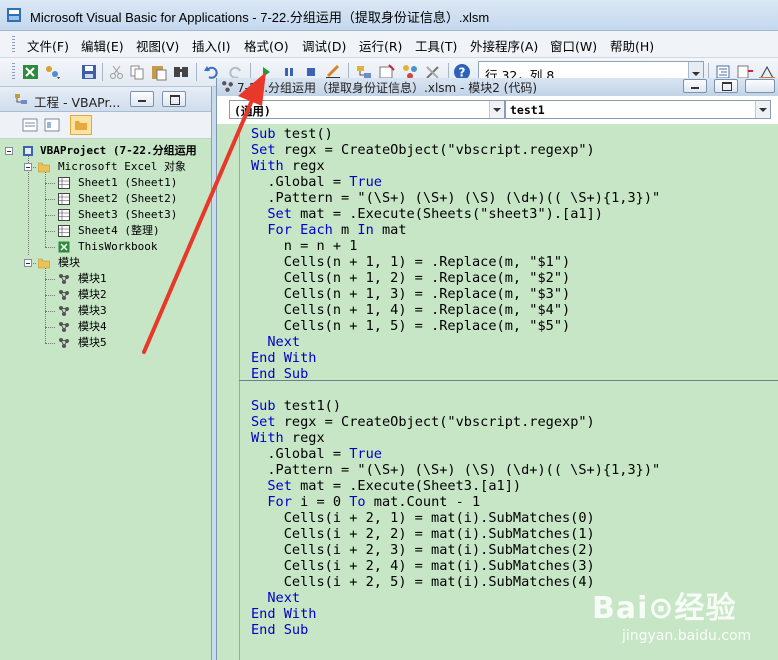 The image size is (778, 660). I want to click on object-combo: (通用), so click(367, 109).